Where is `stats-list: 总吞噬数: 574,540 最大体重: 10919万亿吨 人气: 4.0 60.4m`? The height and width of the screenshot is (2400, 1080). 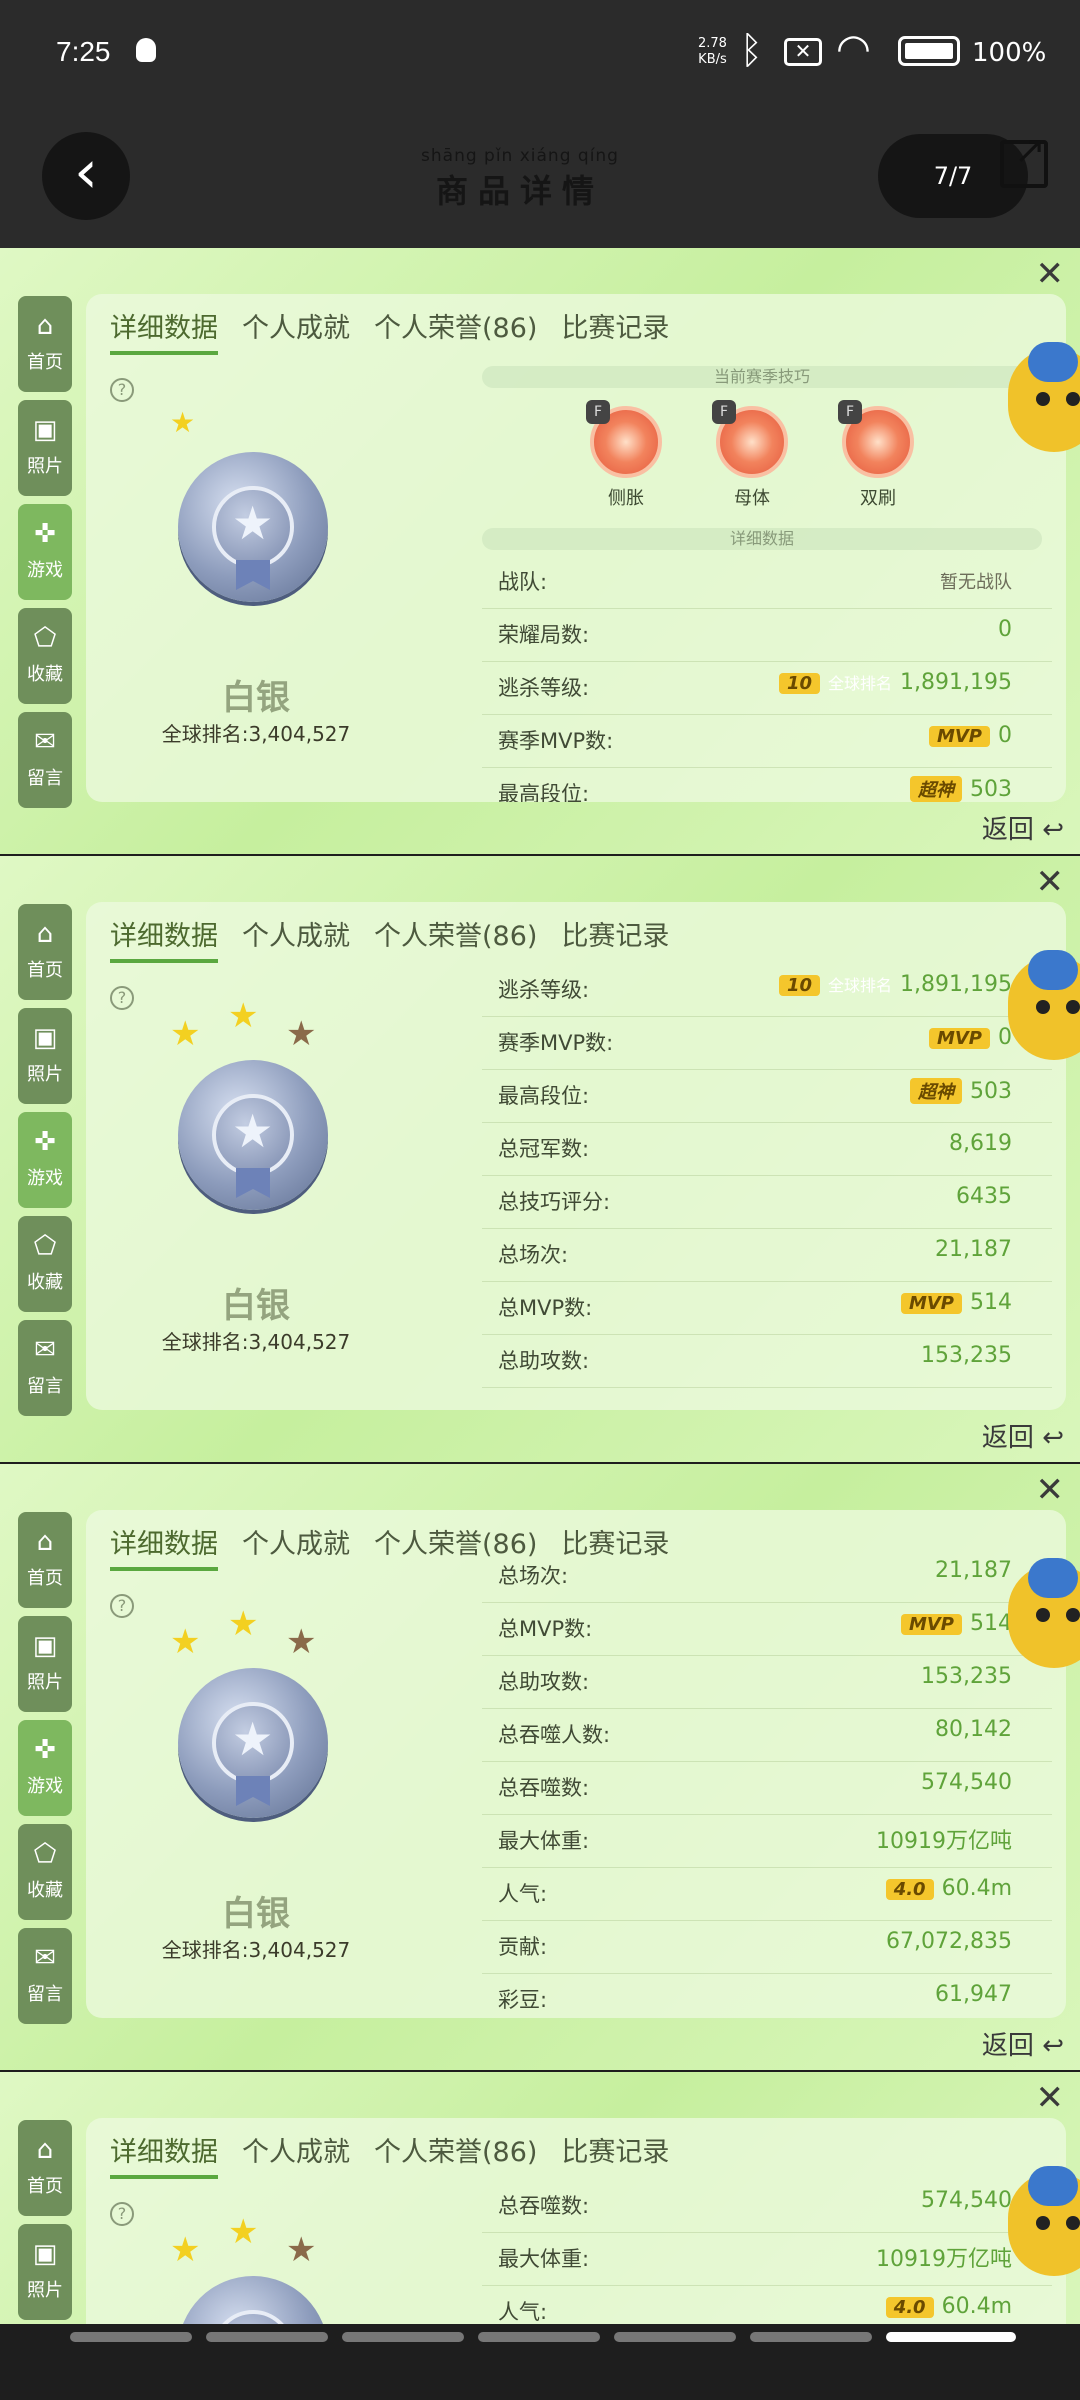 stats-list: 总吞噬数: 574,540 最大体重: 10919万亿吨 人气: 4.0 60.4m is located at coordinates (767, 2252).